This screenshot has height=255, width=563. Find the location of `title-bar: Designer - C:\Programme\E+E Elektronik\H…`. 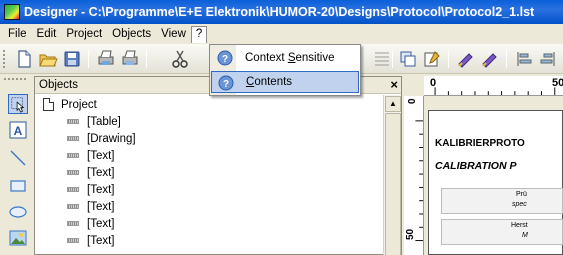

title-bar: Designer - C:\Programme\E+E Elektronik\H… is located at coordinates (281, 12).